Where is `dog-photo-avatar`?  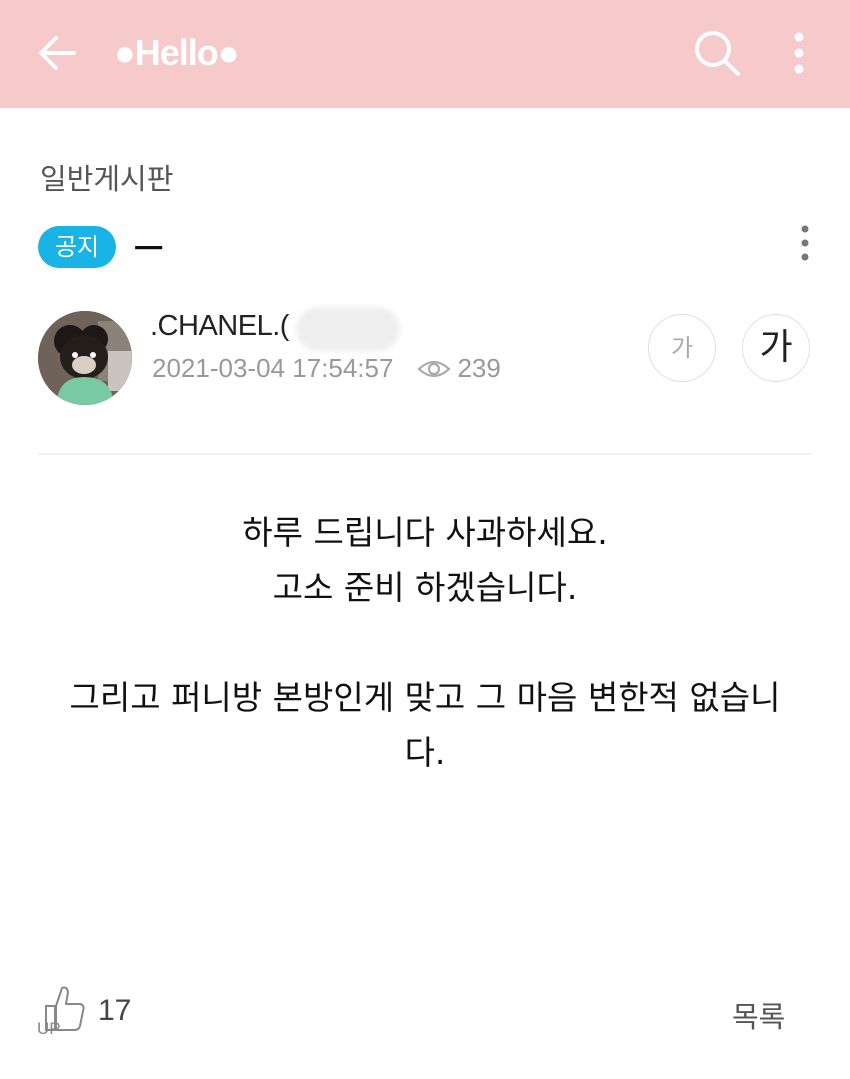 dog-photo-avatar is located at coordinates (85, 358).